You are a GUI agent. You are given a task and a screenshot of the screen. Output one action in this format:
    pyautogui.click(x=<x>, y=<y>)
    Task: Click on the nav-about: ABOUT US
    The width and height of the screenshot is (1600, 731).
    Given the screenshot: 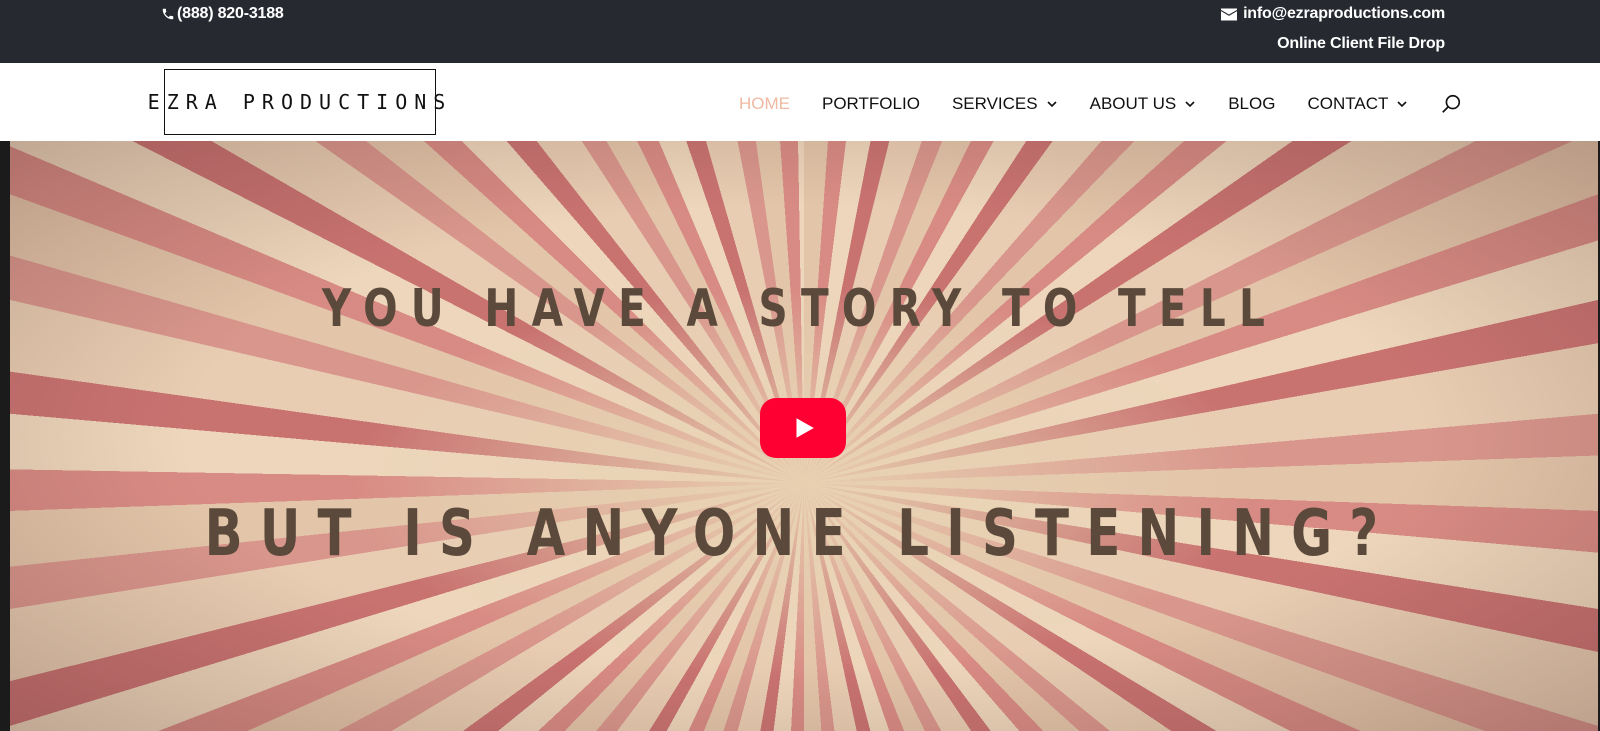 What is the action you would take?
    pyautogui.click(x=1143, y=104)
    